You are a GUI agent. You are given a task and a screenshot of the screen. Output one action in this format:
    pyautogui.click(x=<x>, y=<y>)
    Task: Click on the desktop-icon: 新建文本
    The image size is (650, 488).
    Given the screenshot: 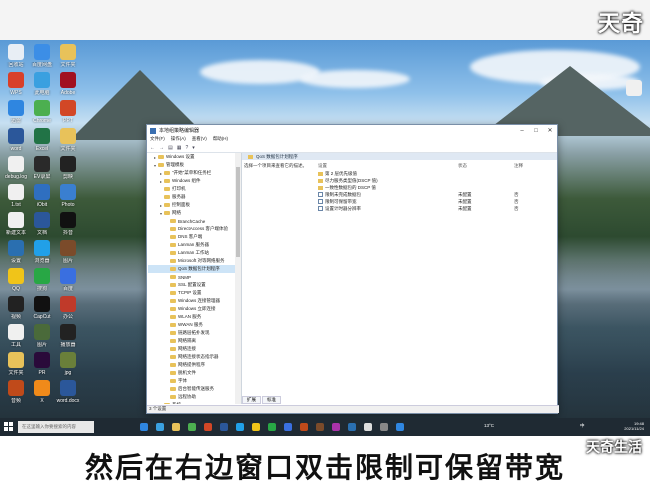 What is the action you would take?
    pyautogui.click(x=16, y=224)
    